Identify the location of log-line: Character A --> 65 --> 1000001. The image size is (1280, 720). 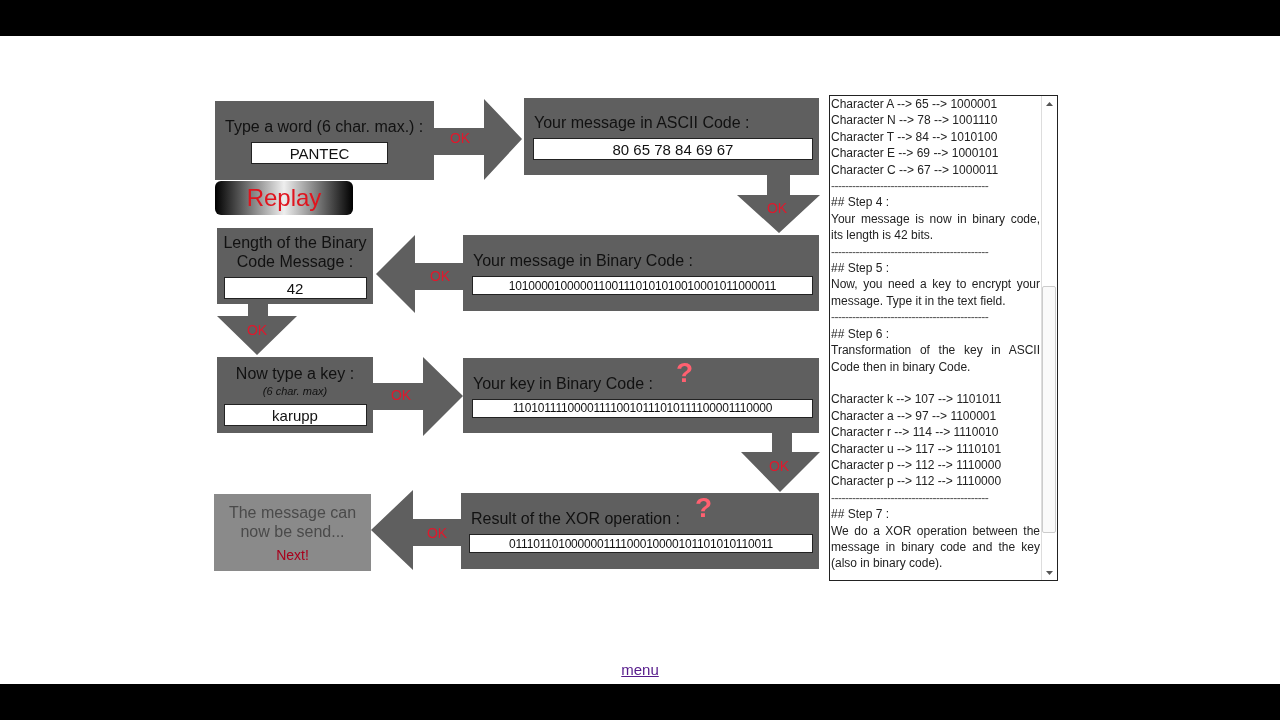
(915, 104).